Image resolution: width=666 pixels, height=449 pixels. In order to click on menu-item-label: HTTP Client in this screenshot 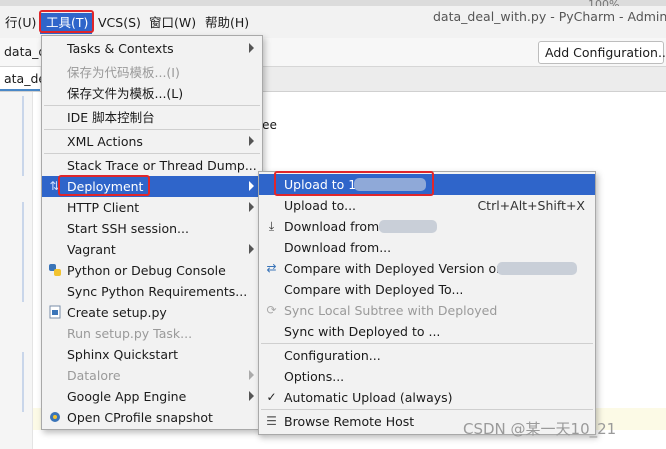, I will do `click(103, 207)`.